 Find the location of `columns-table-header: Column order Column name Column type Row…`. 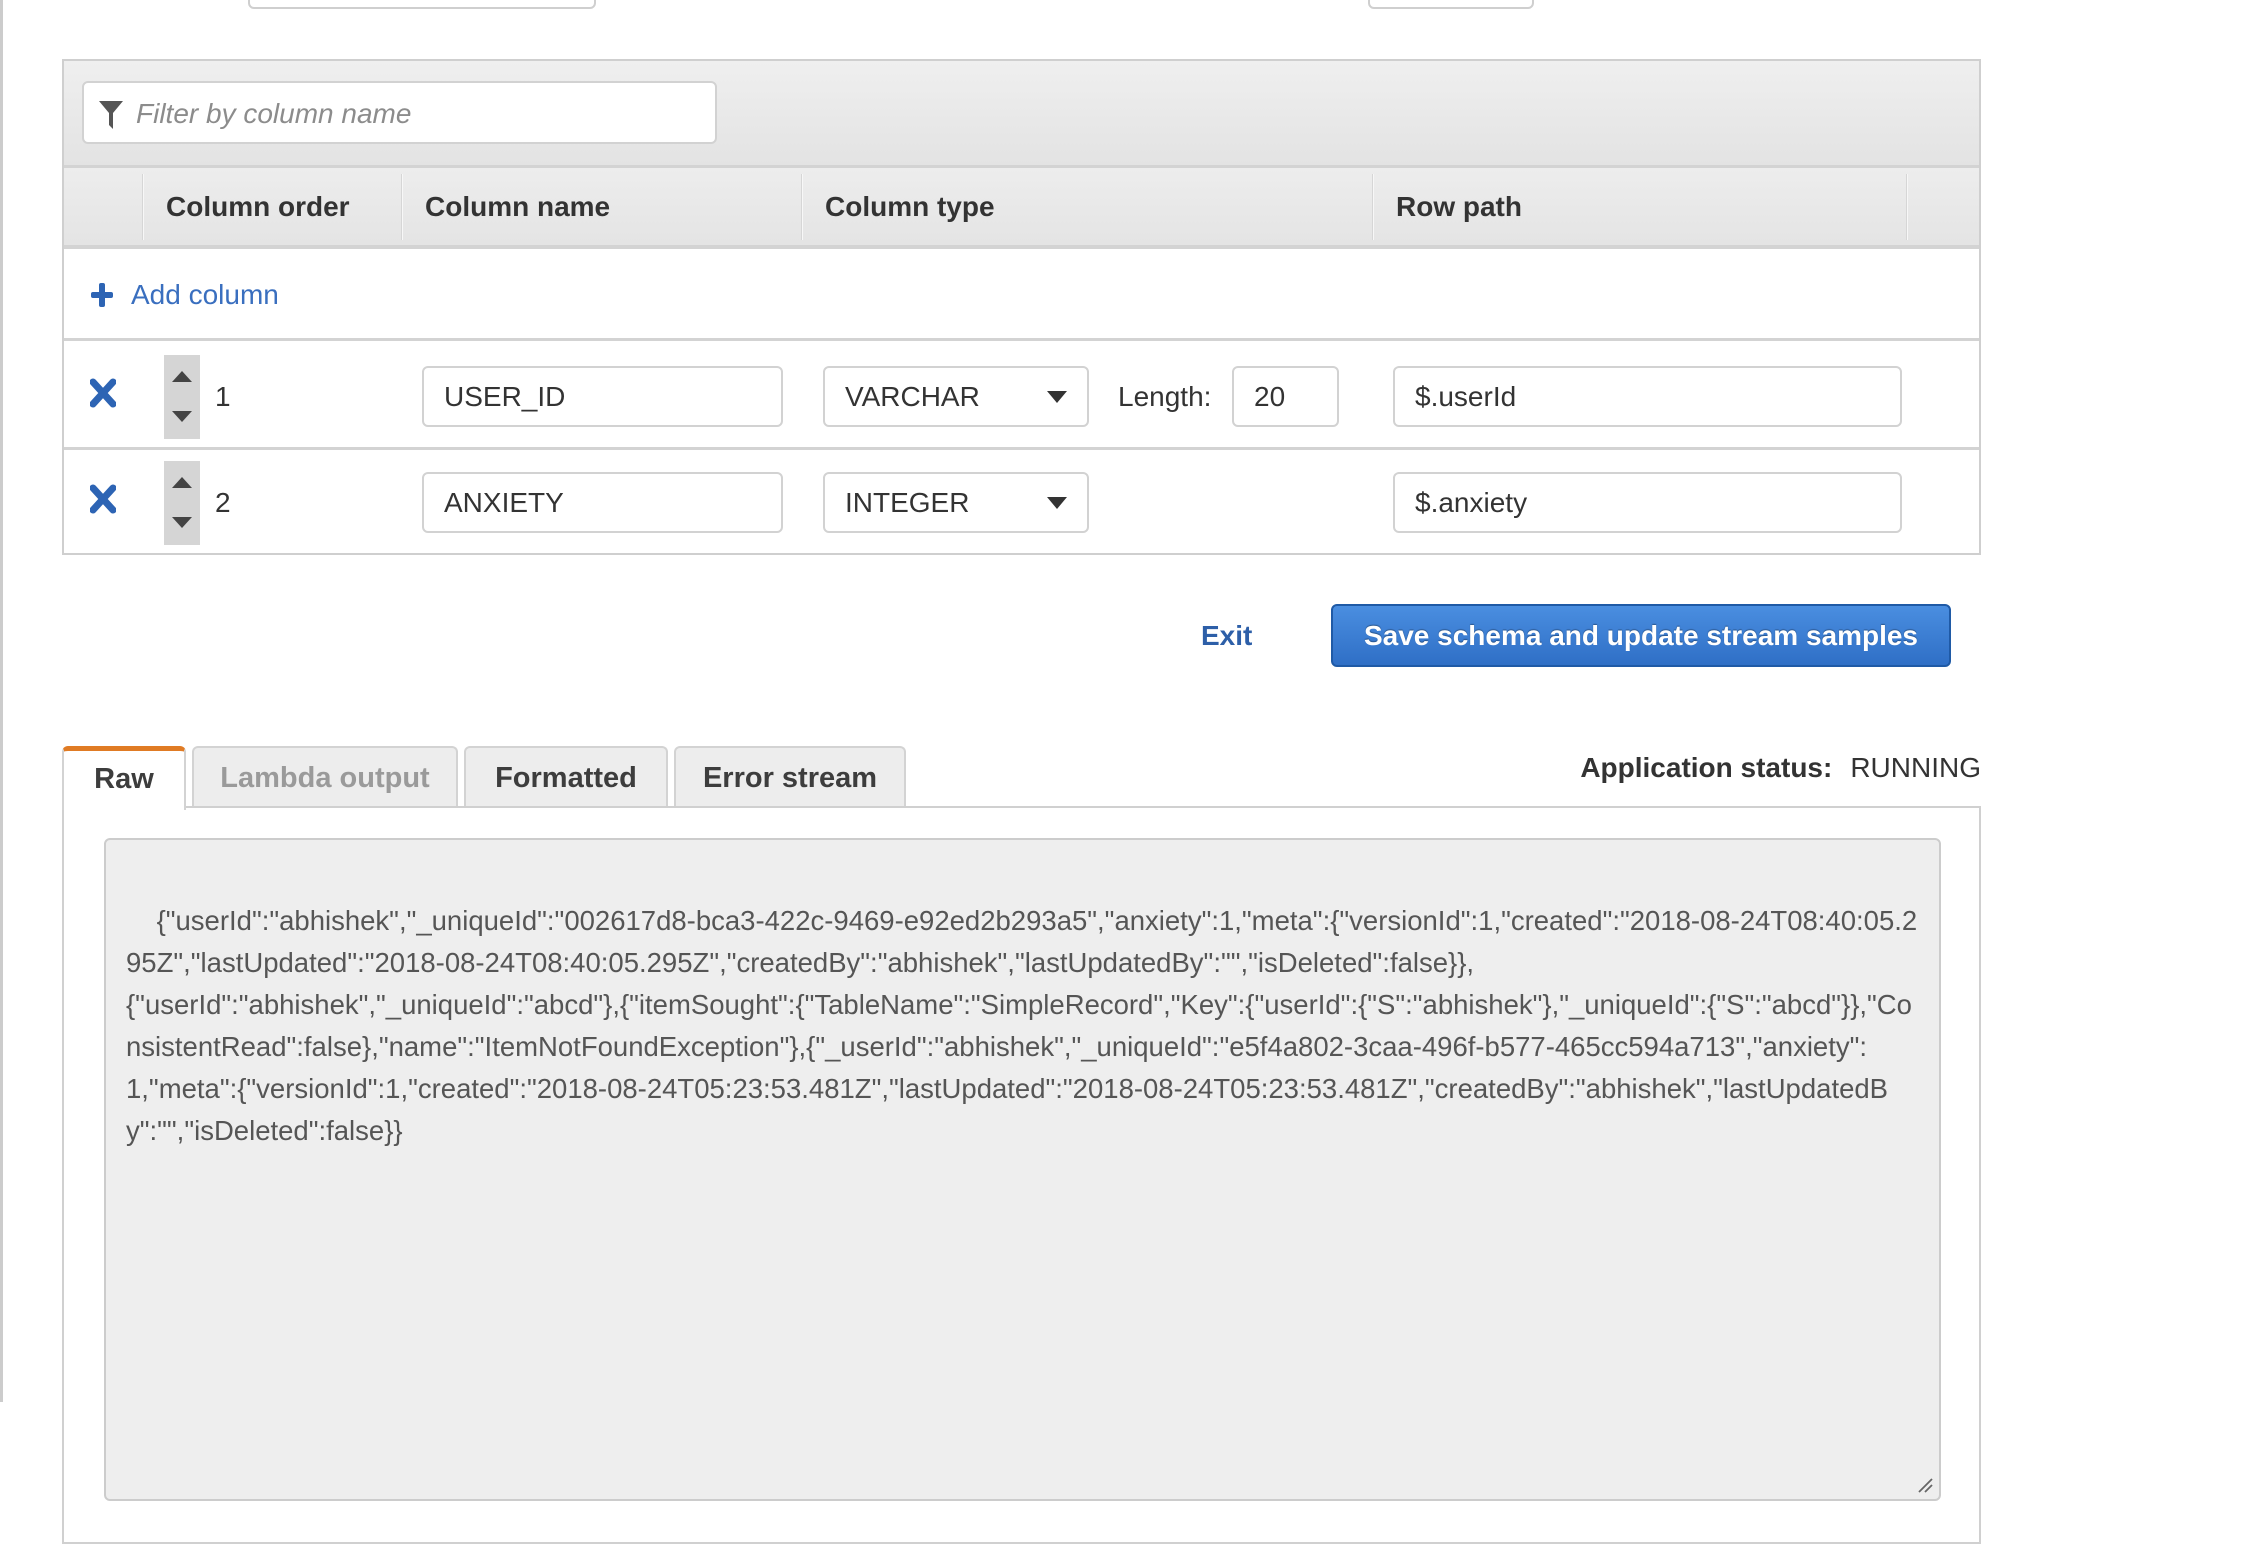

columns-table-header: Column order Column name Column type Row… is located at coordinates (1021, 208).